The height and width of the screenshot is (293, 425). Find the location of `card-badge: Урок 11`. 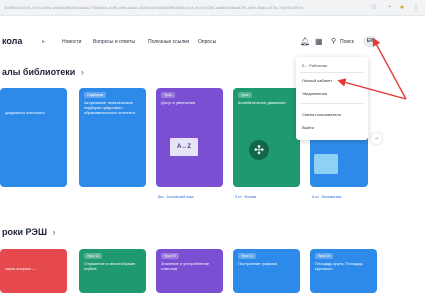

card-badge: Урок 11 is located at coordinates (247, 256).